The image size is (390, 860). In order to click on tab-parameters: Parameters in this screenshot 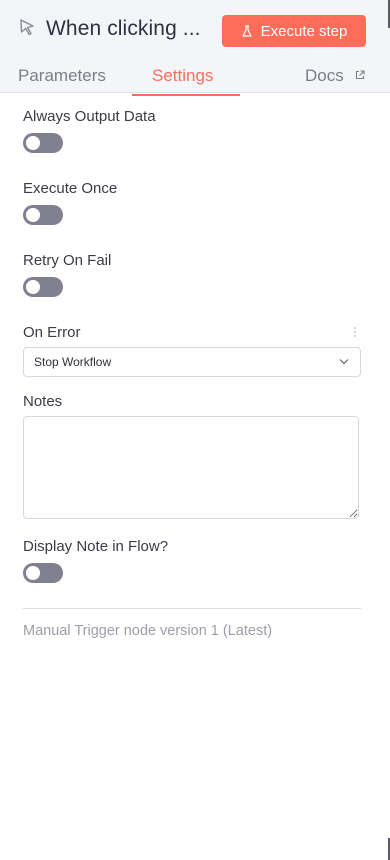, I will do `click(62, 76)`.